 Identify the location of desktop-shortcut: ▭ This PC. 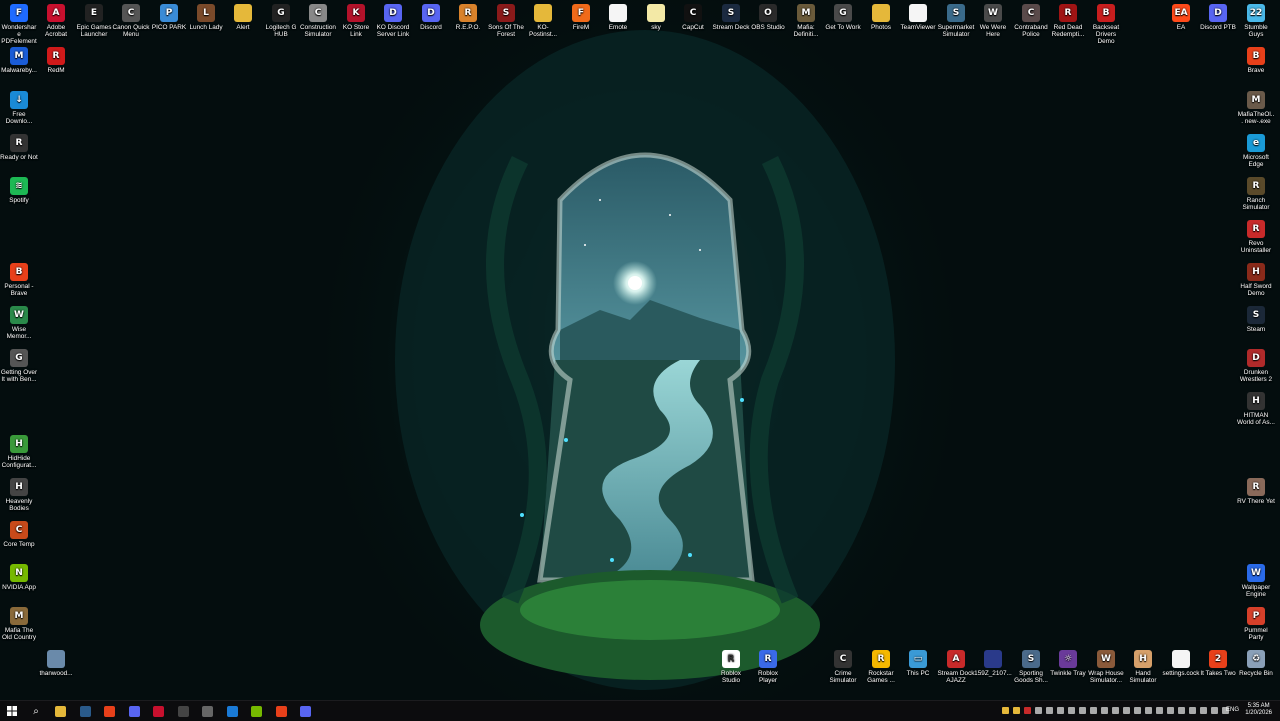
(918, 663).